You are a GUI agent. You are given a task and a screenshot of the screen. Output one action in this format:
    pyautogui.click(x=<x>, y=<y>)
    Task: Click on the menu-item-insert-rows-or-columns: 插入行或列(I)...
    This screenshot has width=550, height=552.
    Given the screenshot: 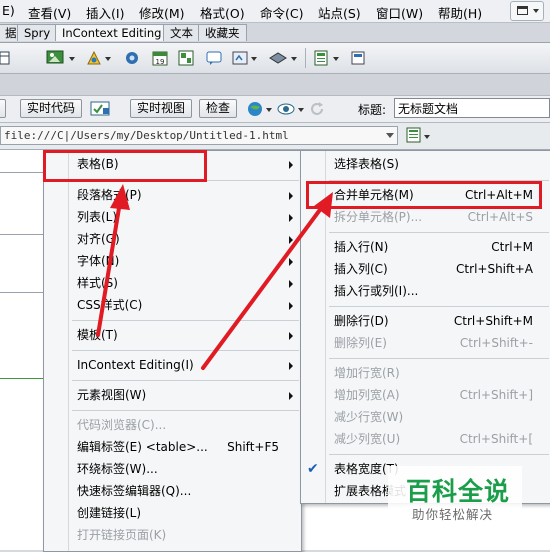 What is the action you would take?
    pyautogui.click(x=425, y=291)
    